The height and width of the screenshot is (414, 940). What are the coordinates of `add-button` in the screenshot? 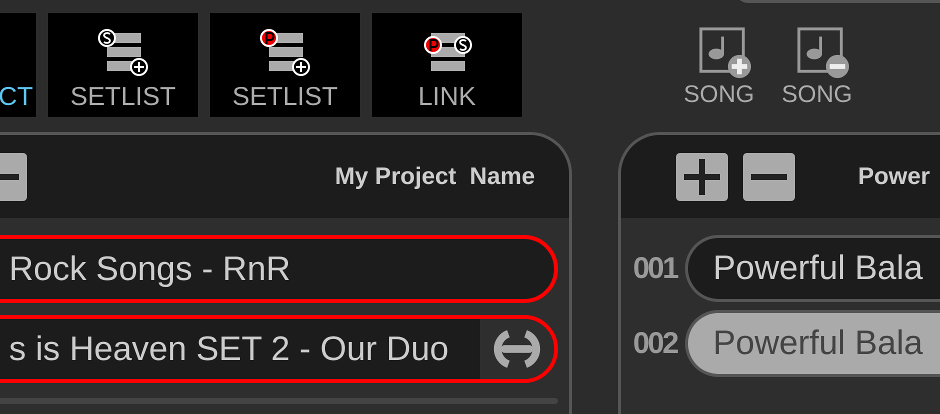 It's located at (702, 176).